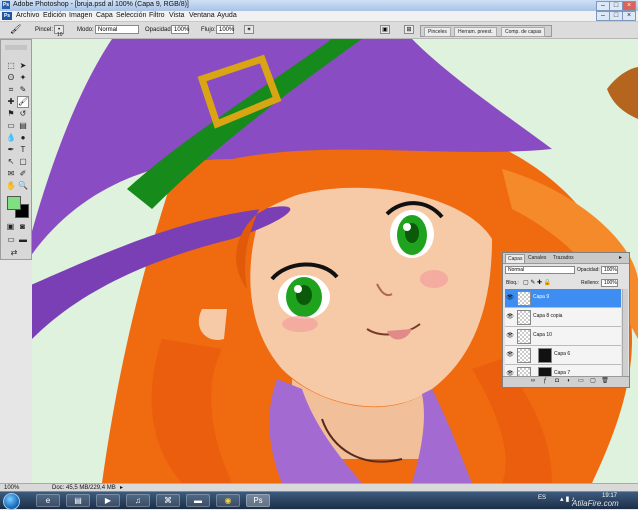 This screenshot has height=510, width=638. Describe the element at coordinates (11, 150) in the screenshot. I see `pen-tool-icon: ✒` at that location.